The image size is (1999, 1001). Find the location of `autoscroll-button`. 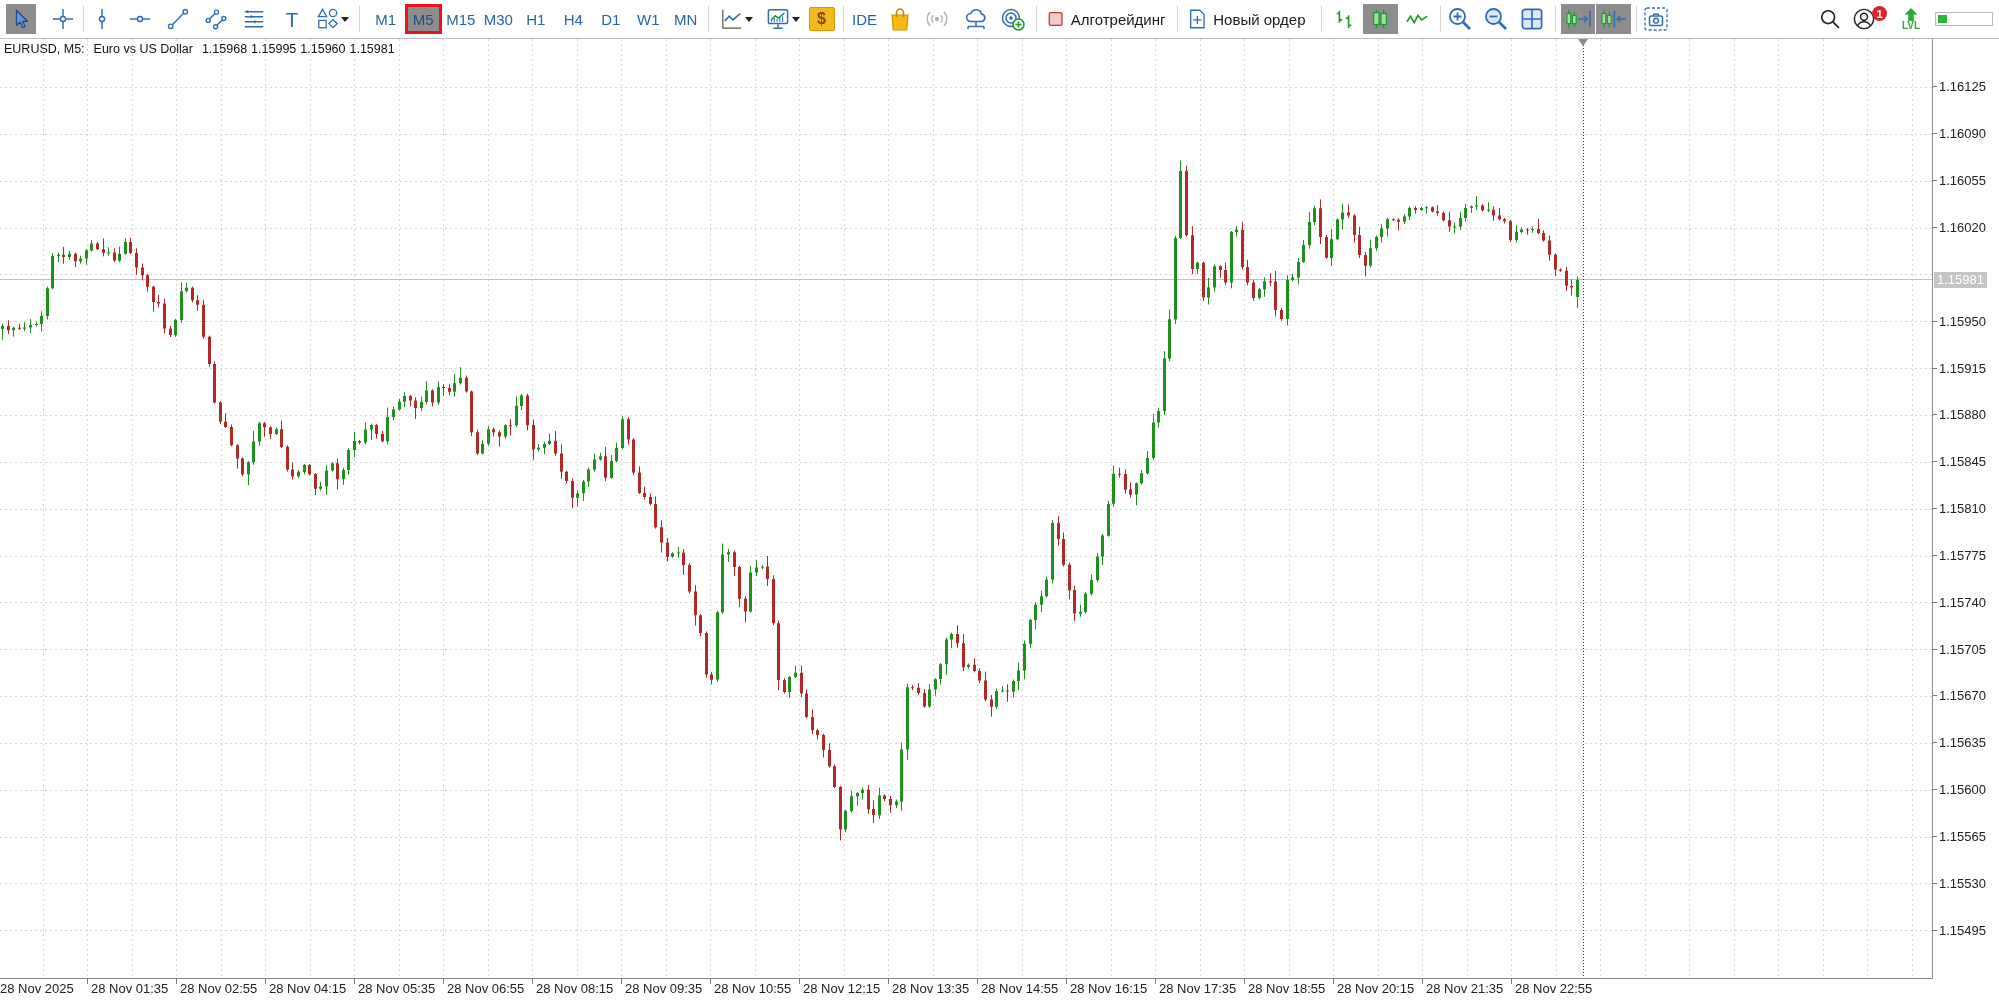

autoscroll-button is located at coordinates (1577, 19).